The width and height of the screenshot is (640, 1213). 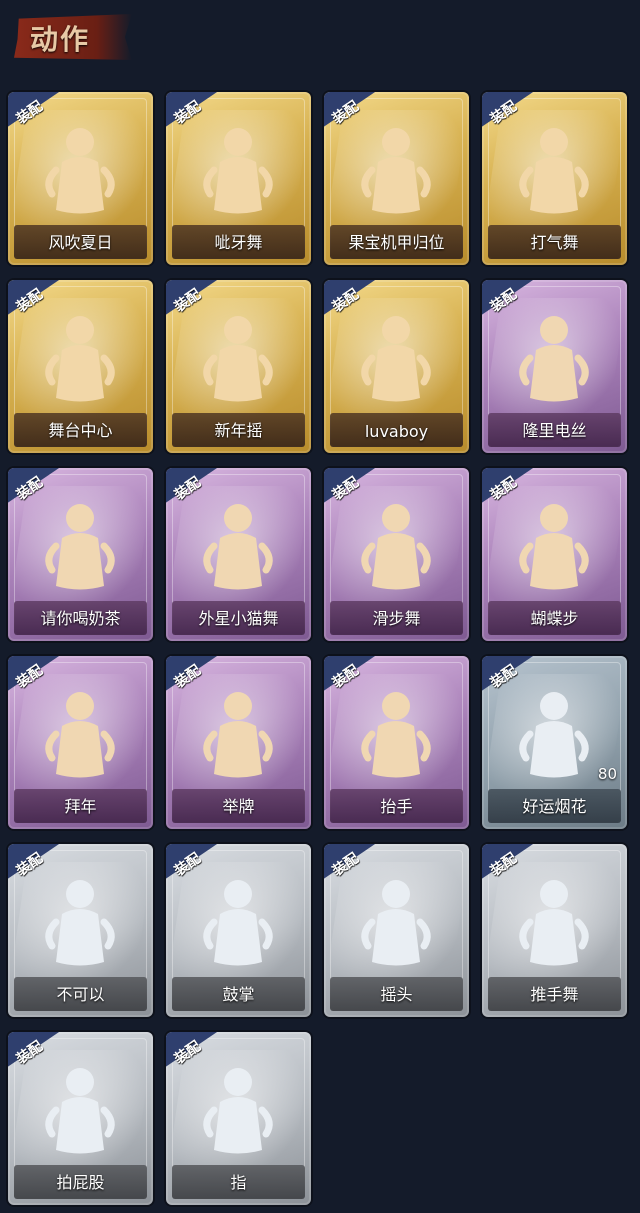 I want to click on emote-name: 鼓掌, so click(x=238, y=994).